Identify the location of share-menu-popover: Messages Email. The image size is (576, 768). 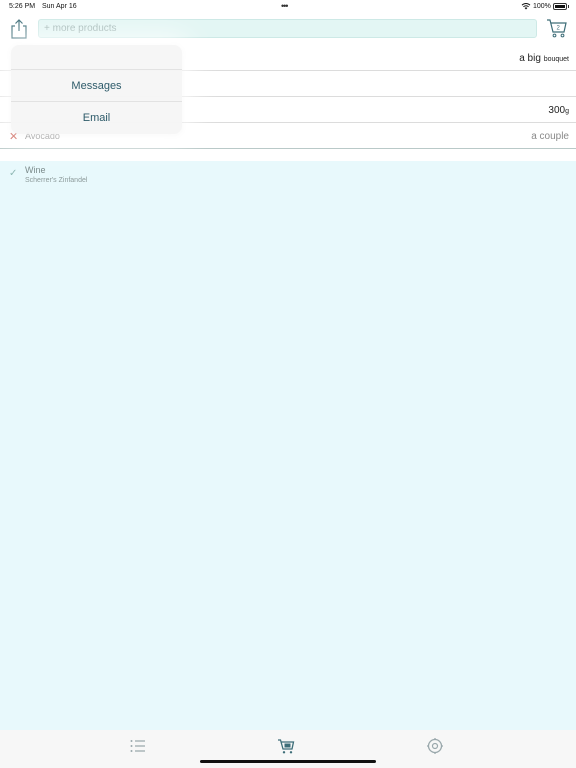
(96, 89).